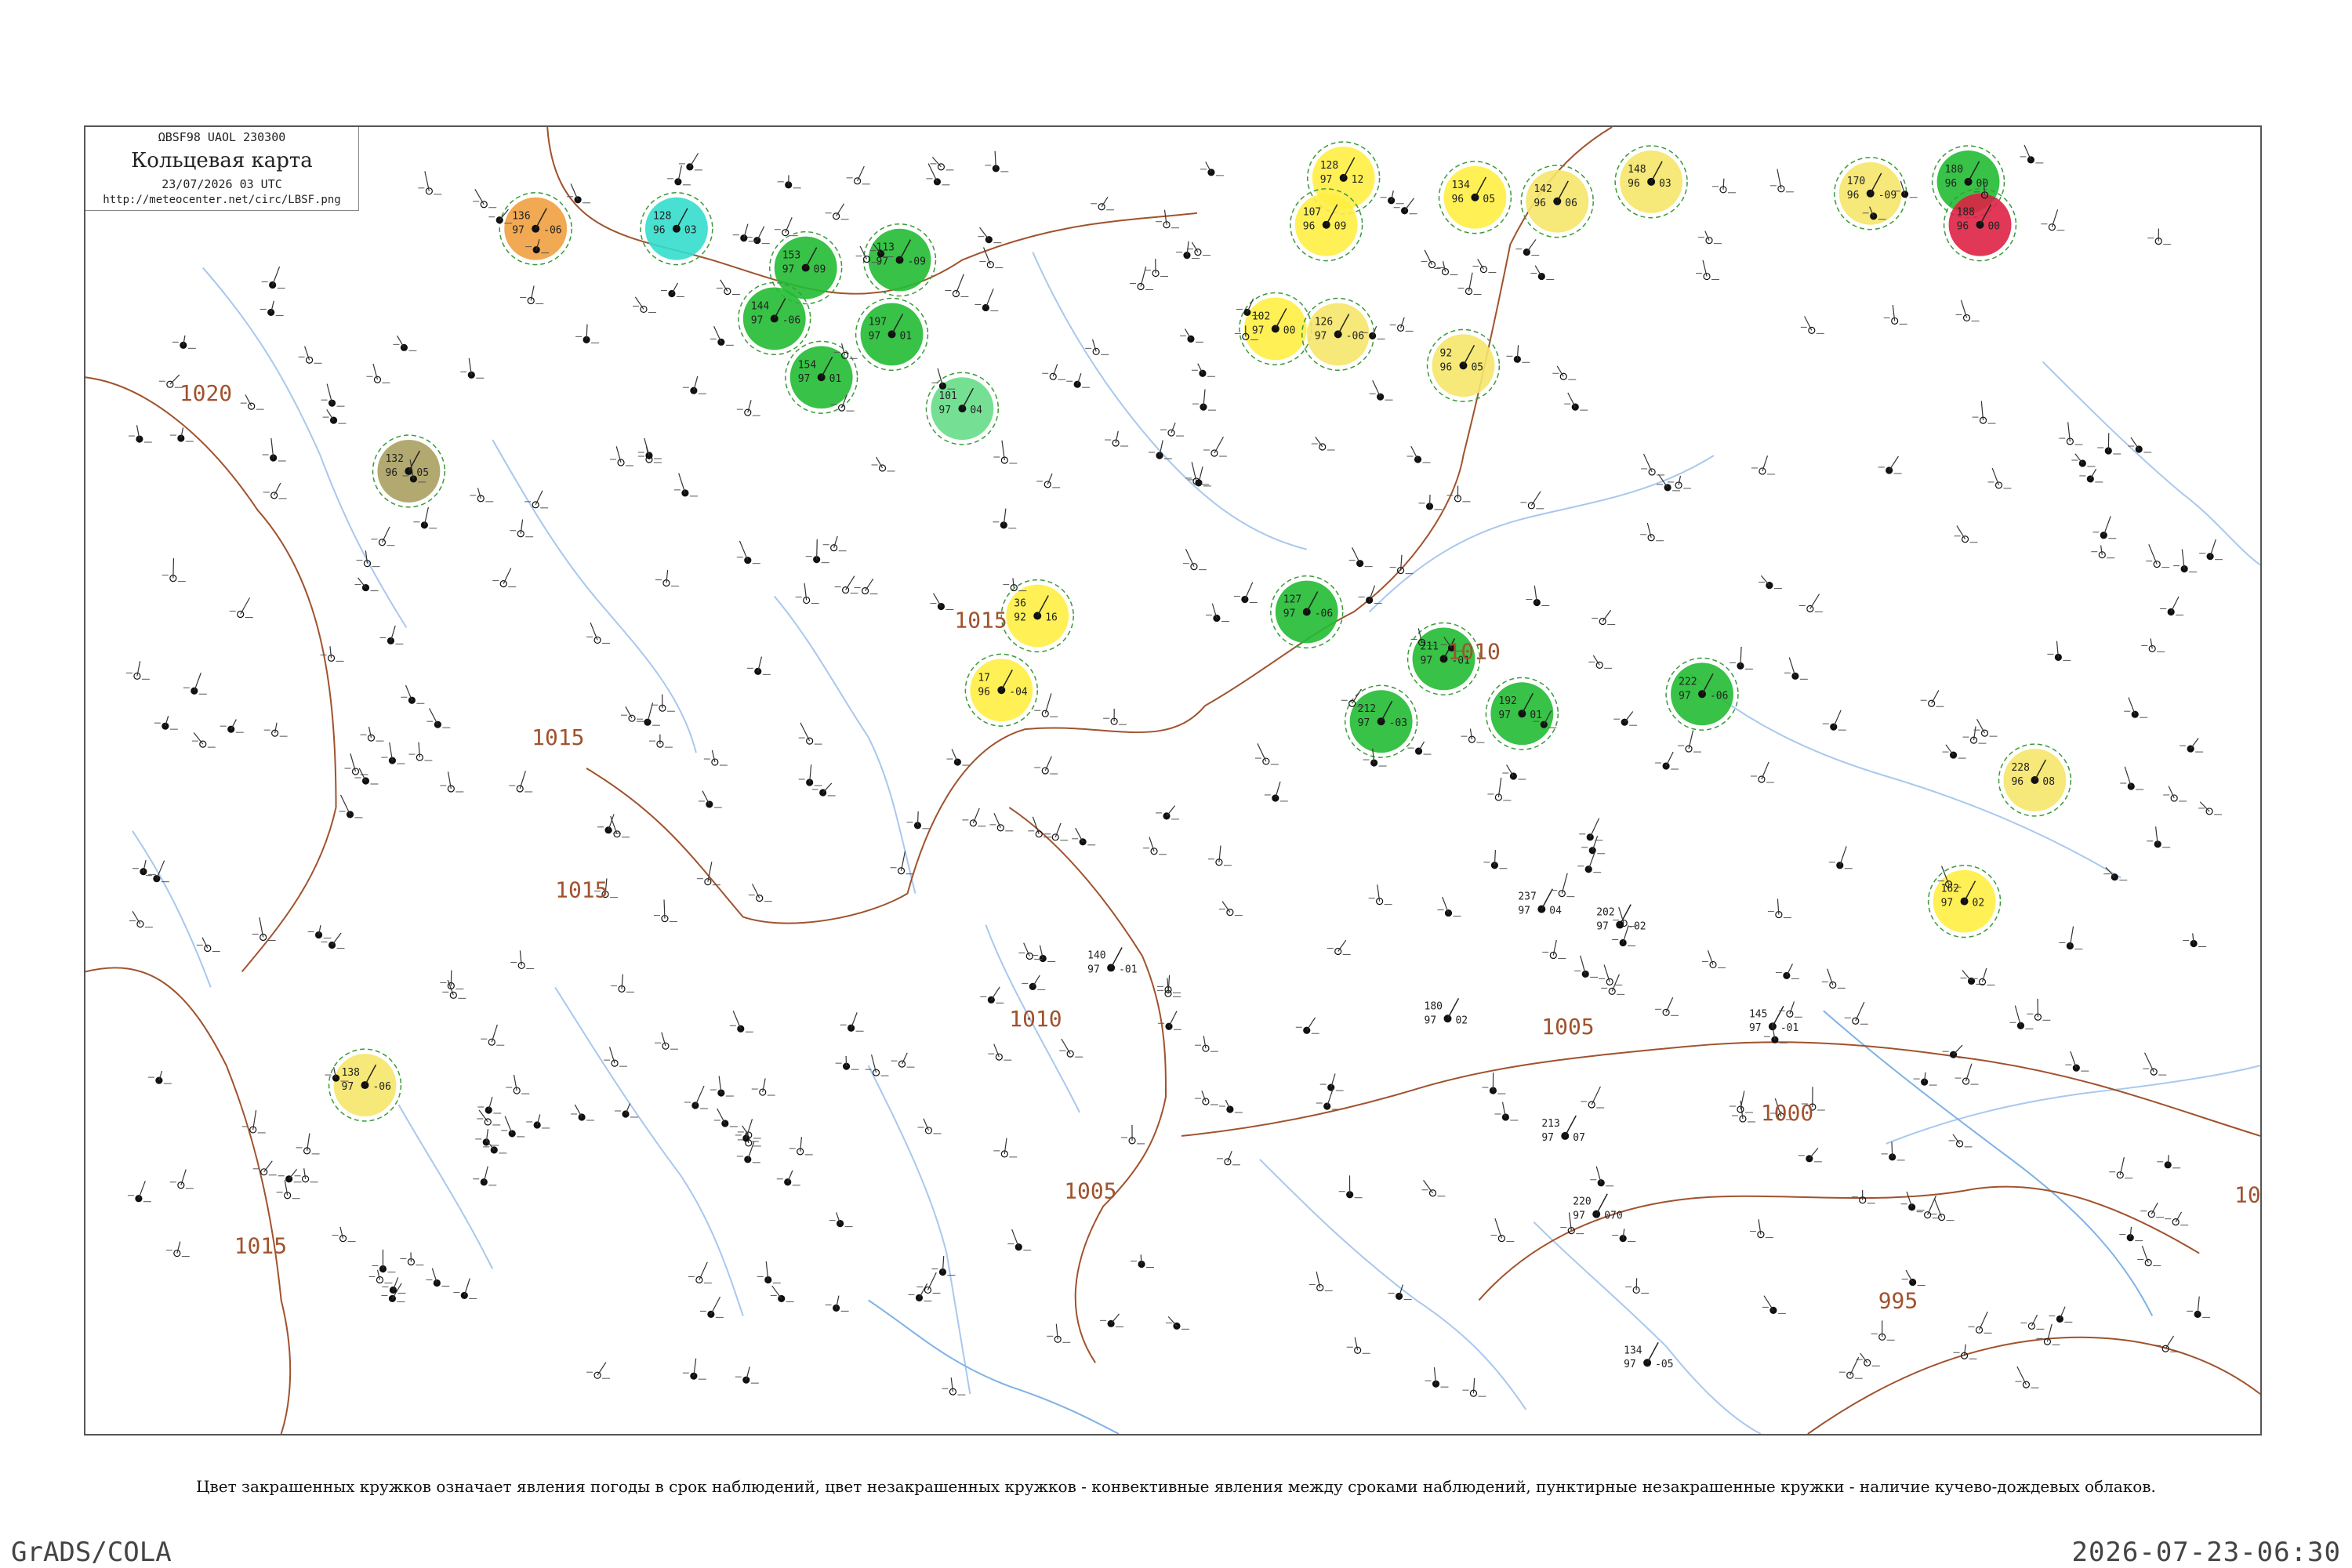 This screenshot has height=1568, width=2352. Describe the element at coordinates (365, 1085) in the screenshot. I see `weather-station: 138 97 -06` at that location.